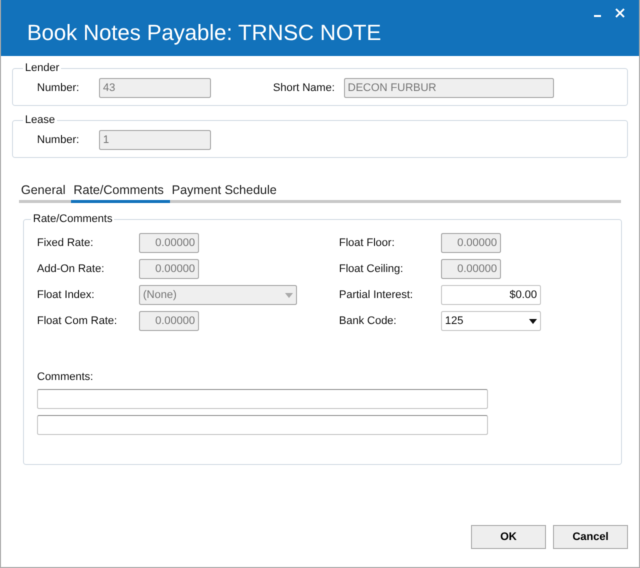 The width and height of the screenshot is (640, 568). What do you see at coordinates (226, 191) in the screenshot?
I see `tab: Payment Schedule` at bounding box center [226, 191].